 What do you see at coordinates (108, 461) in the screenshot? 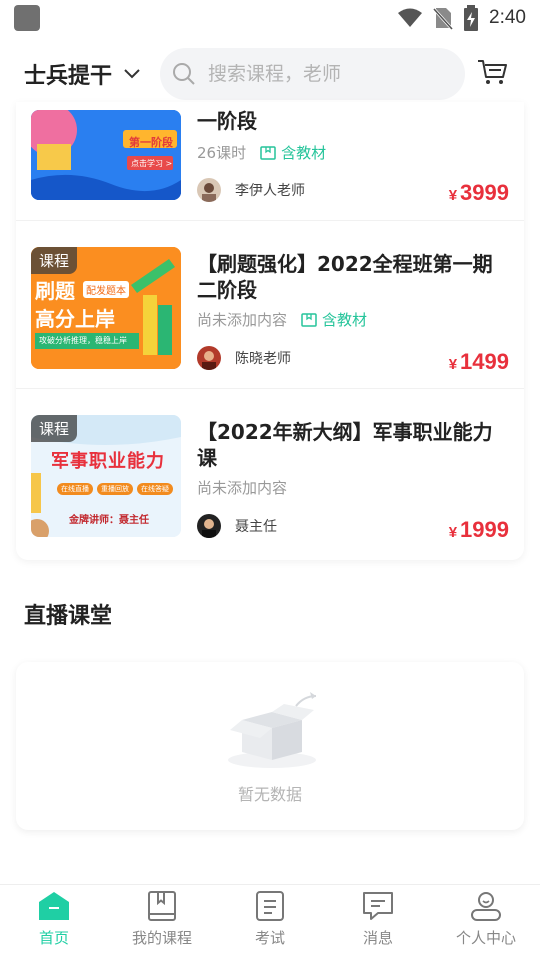
I see `thumbnail-headline: 军事职业能力` at bounding box center [108, 461].